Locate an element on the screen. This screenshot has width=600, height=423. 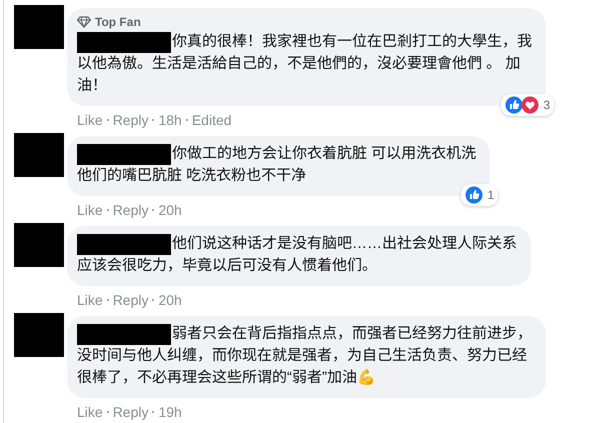
comment-text: 弱者只会在背后指指点点，而强者已经努力往前进步， is located at coordinates (352, 334).